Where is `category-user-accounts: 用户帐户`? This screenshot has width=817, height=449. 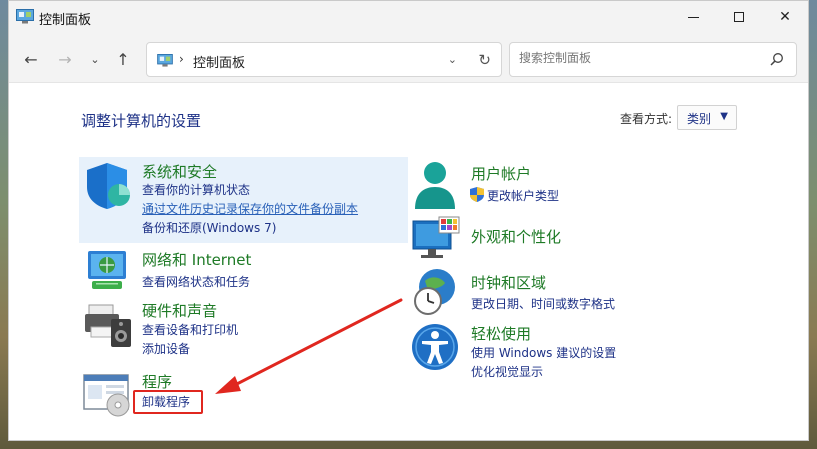 category-user-accounts: 用户帐户 is located at coordinates (501, 173).